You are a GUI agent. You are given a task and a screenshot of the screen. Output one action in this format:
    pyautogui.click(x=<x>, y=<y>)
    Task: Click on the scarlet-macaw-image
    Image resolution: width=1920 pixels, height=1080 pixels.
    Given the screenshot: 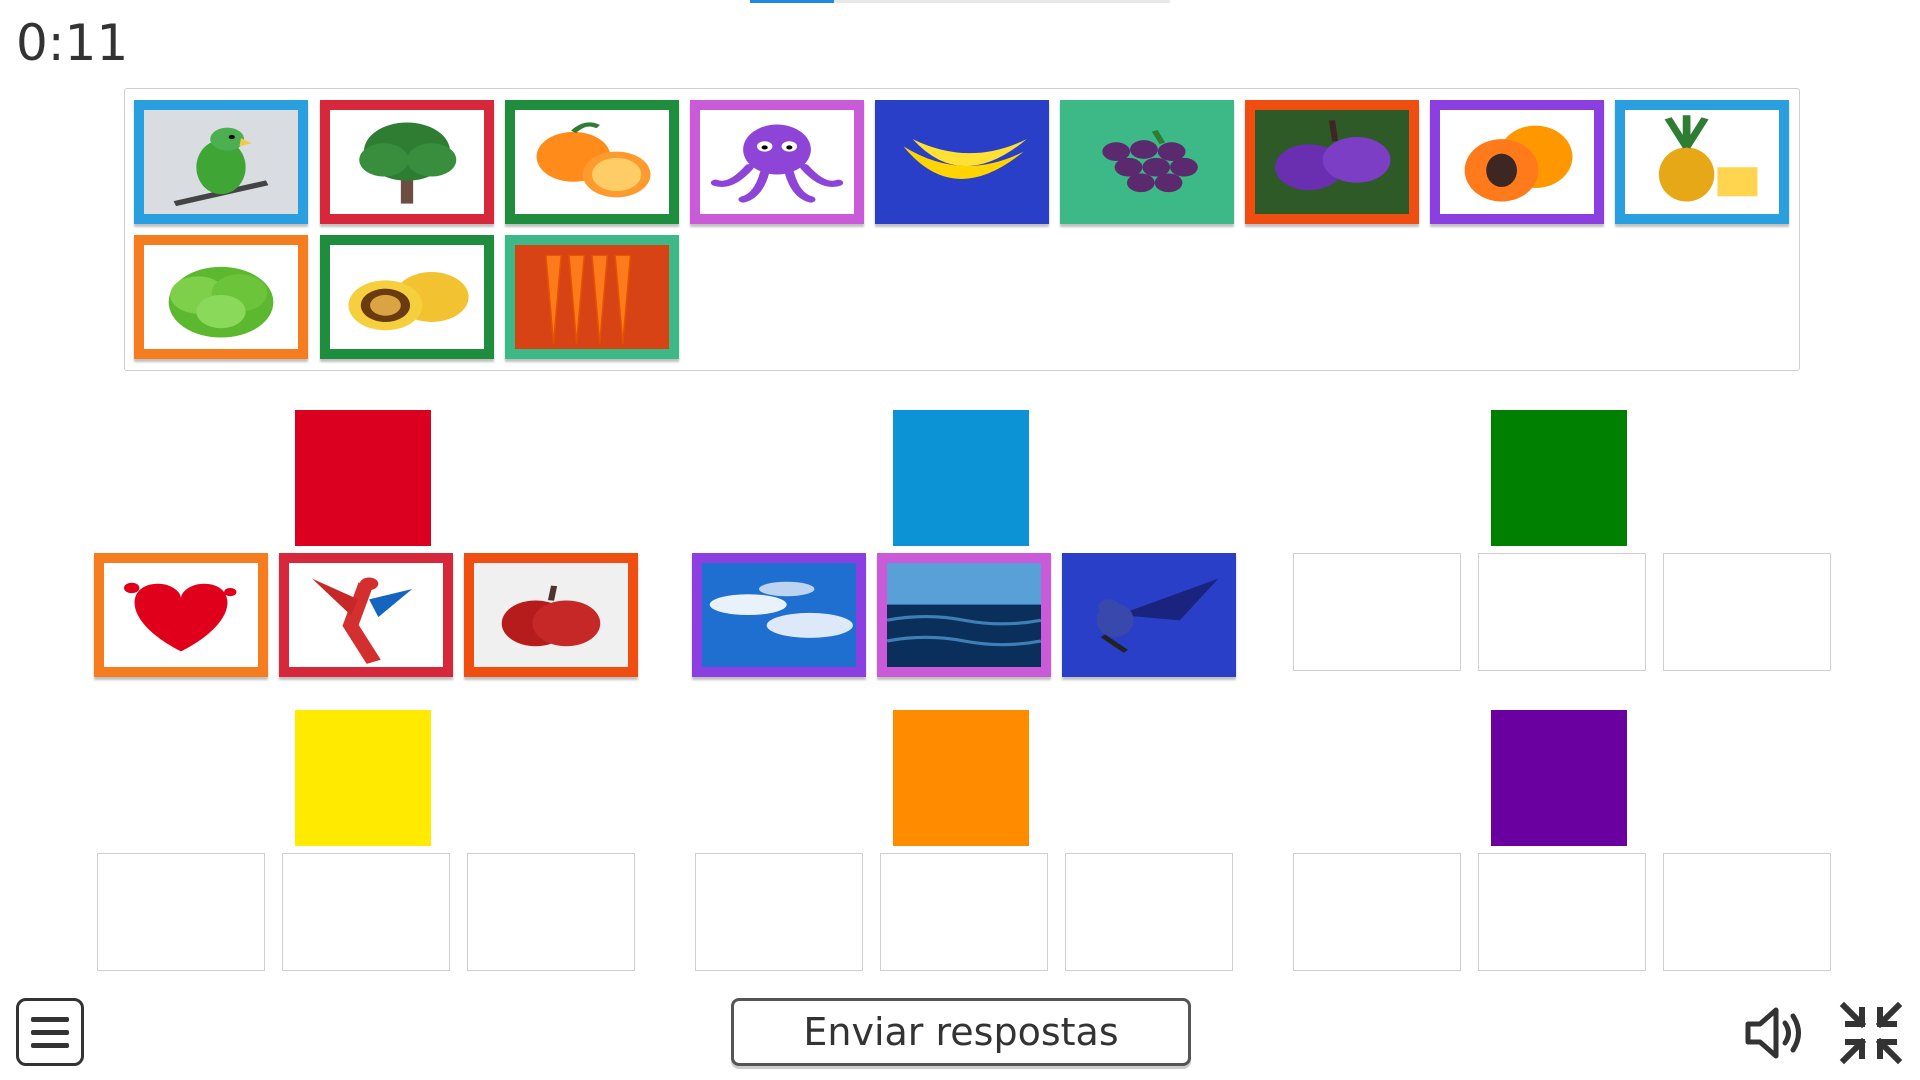 What is the action you would take?
    pyautogui.click(x=366, y=615)
    